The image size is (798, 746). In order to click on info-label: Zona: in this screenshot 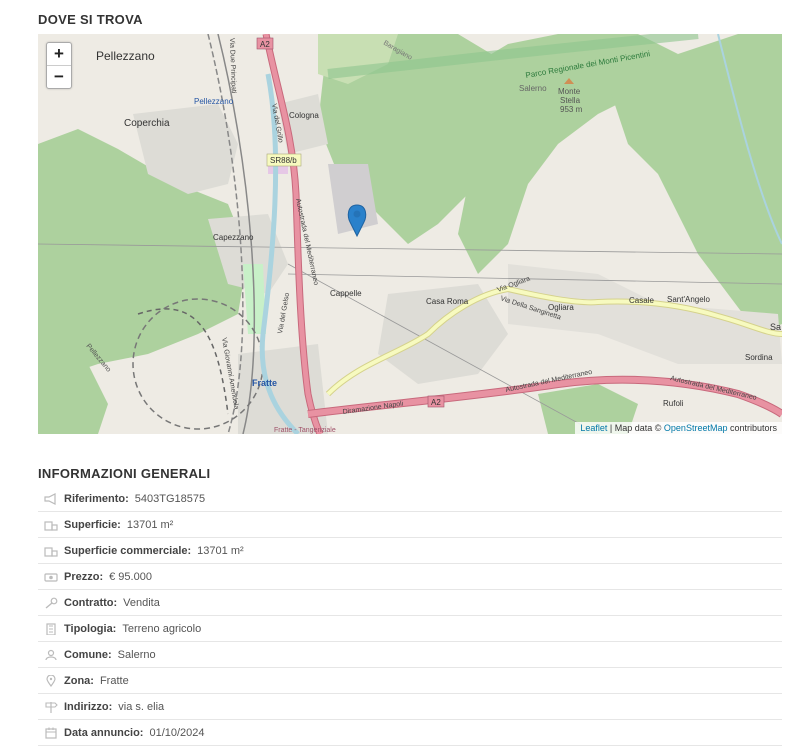, I will do `click(79, 680)`.